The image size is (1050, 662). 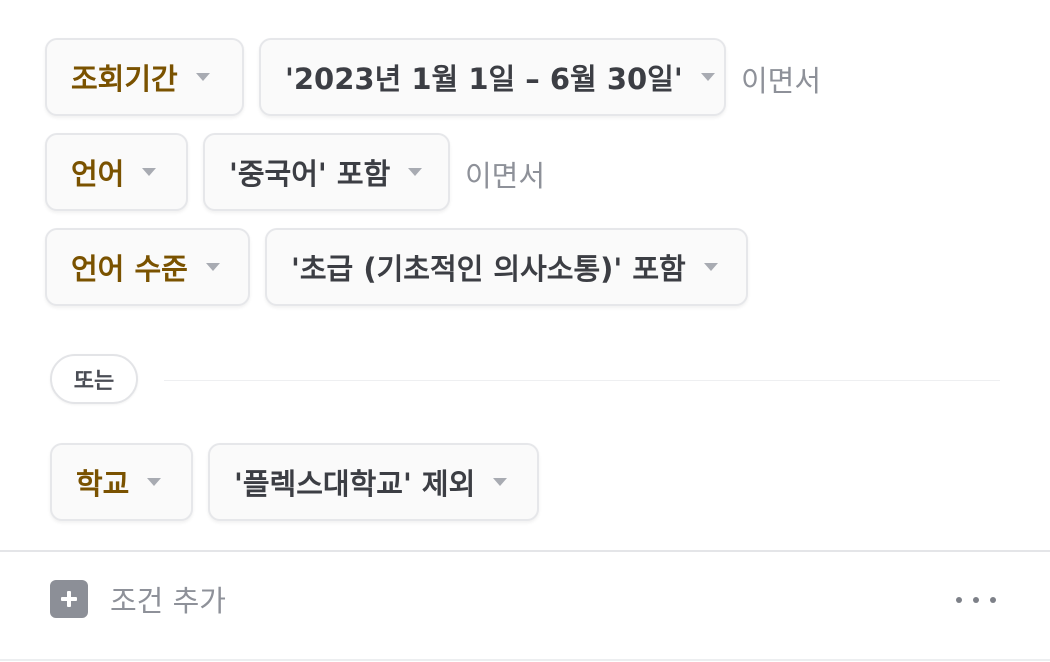 What do you see at coordinates (525, 551) in the screenshot?
I see `footer-divider` at bounding box center [525, 551].